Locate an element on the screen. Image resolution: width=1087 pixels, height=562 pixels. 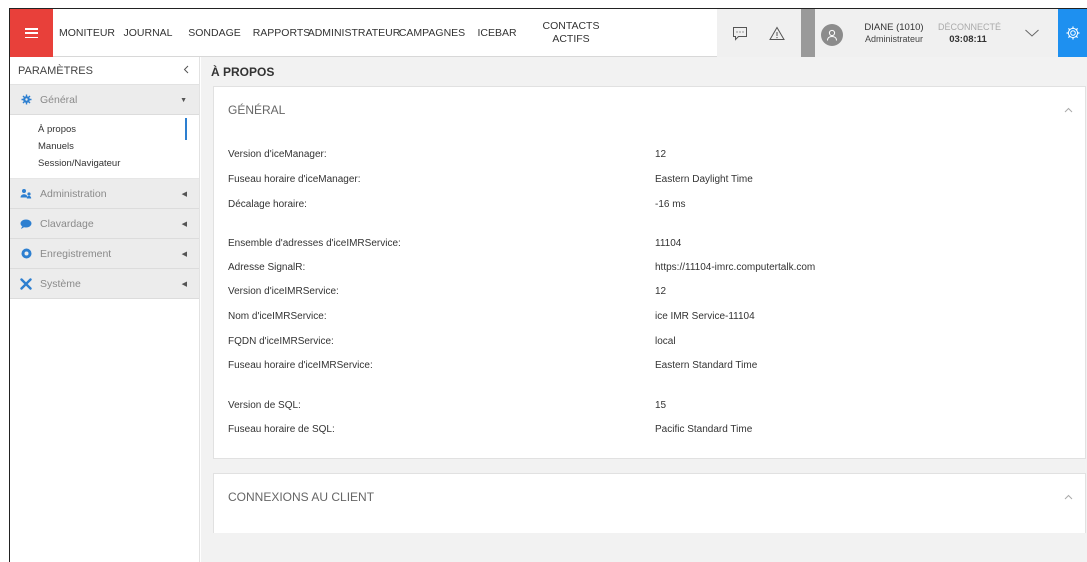
sidebar-item-manuels: Manuels is located at coordinates (104, 146).